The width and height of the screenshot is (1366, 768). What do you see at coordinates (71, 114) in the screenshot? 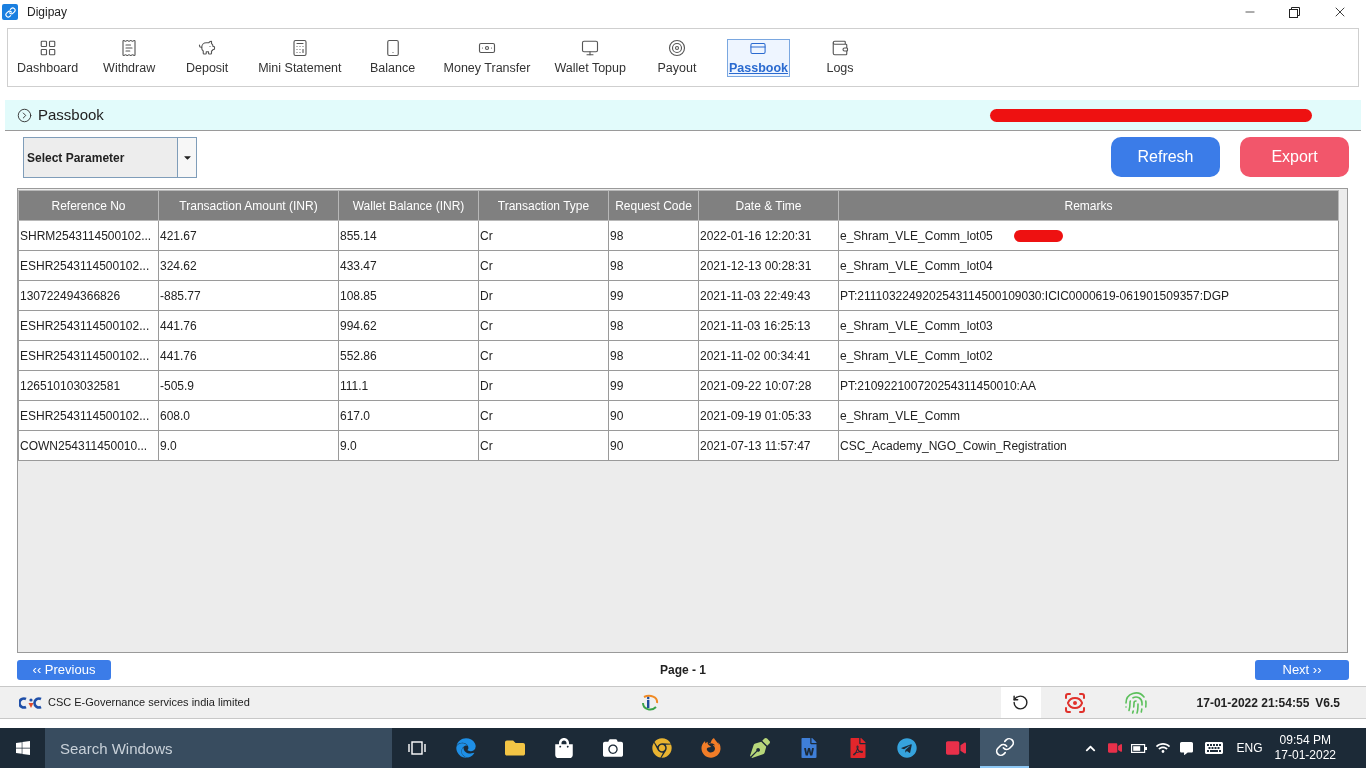
I see `page-title: Passbook` at bounding box center [71, 114].